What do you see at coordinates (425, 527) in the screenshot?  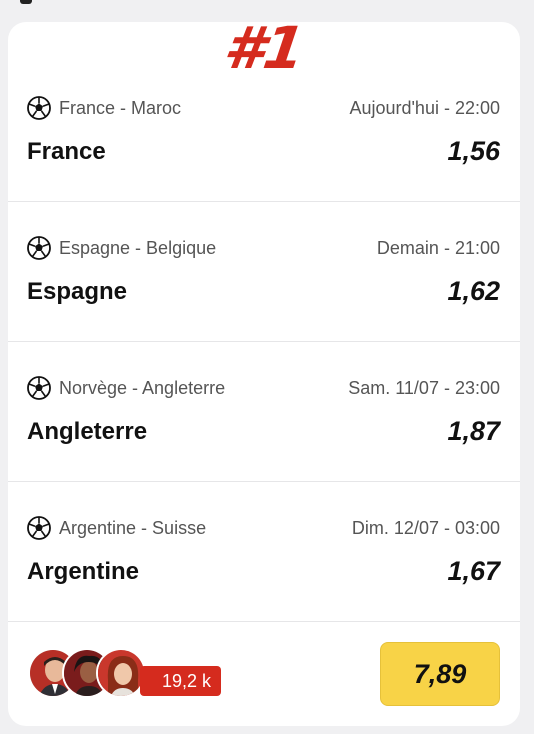 I see `match-time: Dim. 12/07 - 03:00` at bounding box center [425, 527].